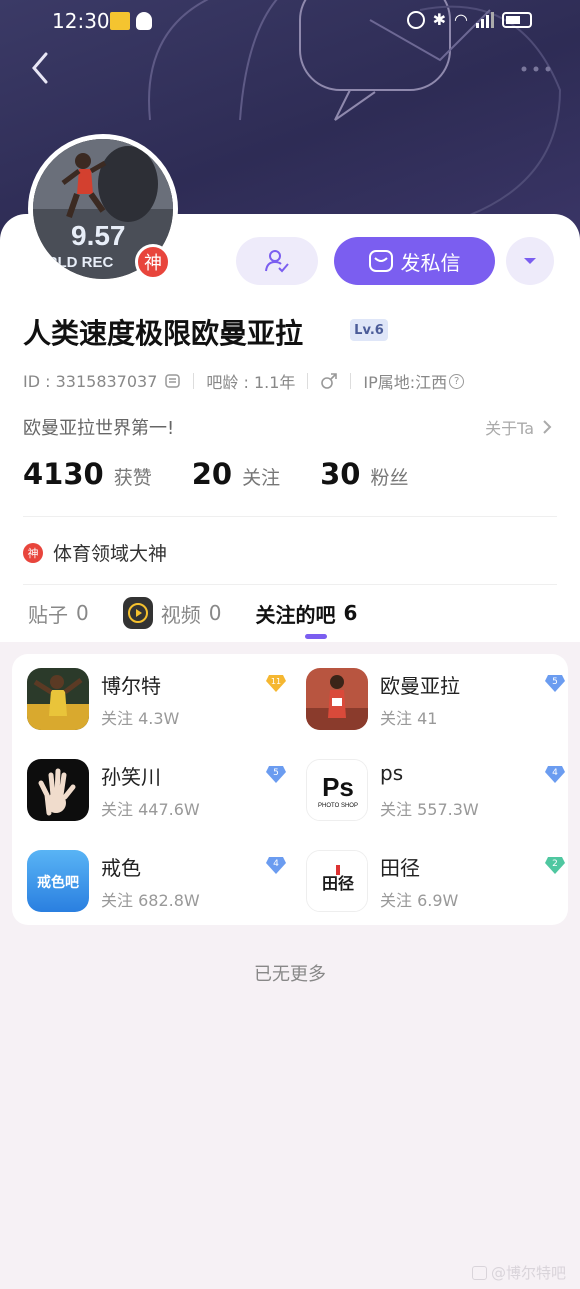  Describe the element at coordinates (350, 613) in the screenshot. I see `tab-count: 6` at that location.